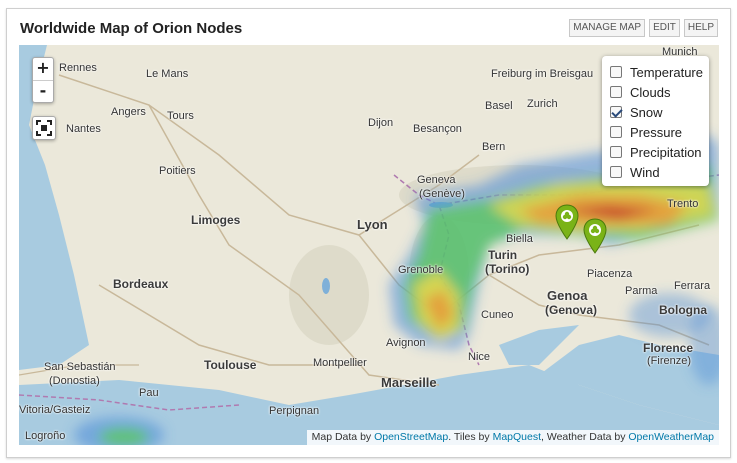  I want to click on city-perpignan: Perpignan, so click(294, 411).